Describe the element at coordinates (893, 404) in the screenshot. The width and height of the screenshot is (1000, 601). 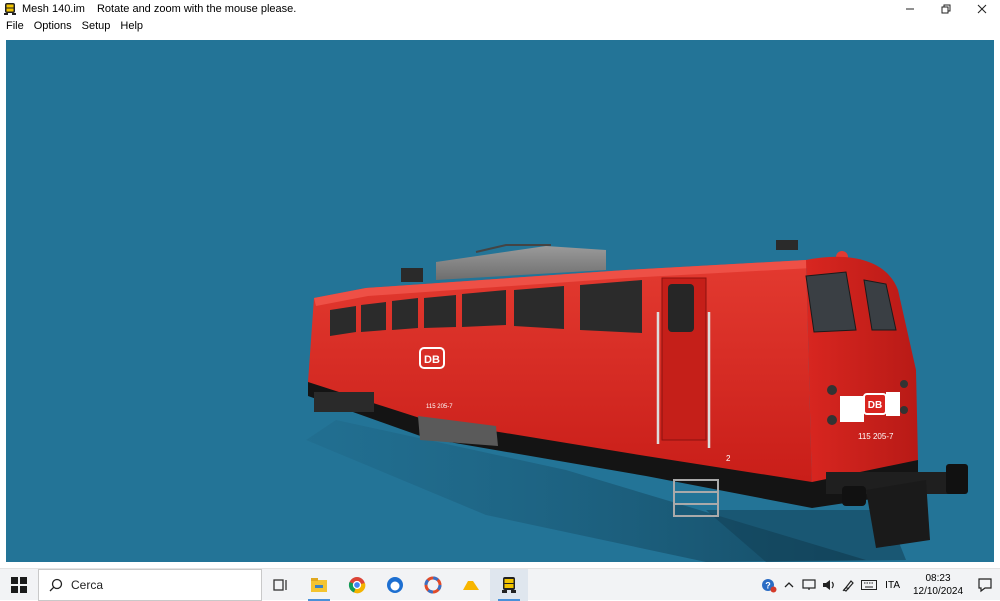
I see `front-panel-right` at that location.